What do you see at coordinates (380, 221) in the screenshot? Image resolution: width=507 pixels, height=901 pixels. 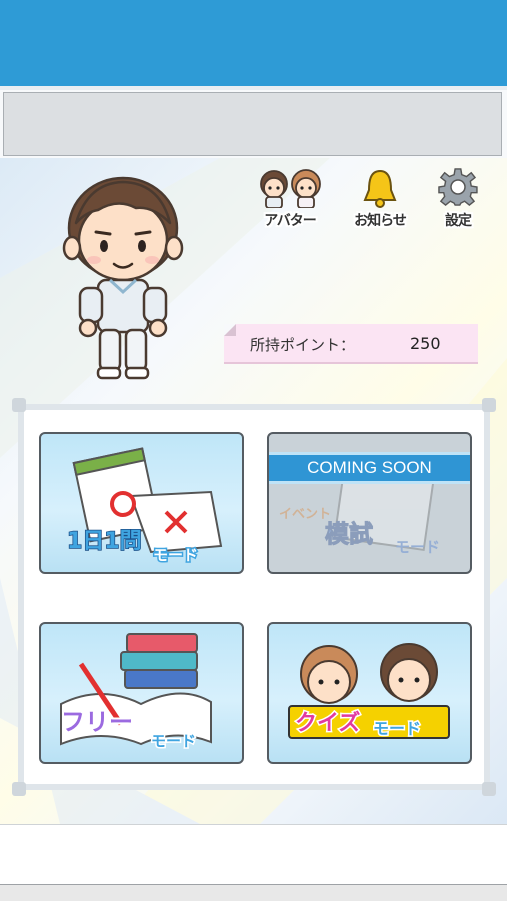 I see `notice-label: お知らせ` at bounding box center [380, 221].